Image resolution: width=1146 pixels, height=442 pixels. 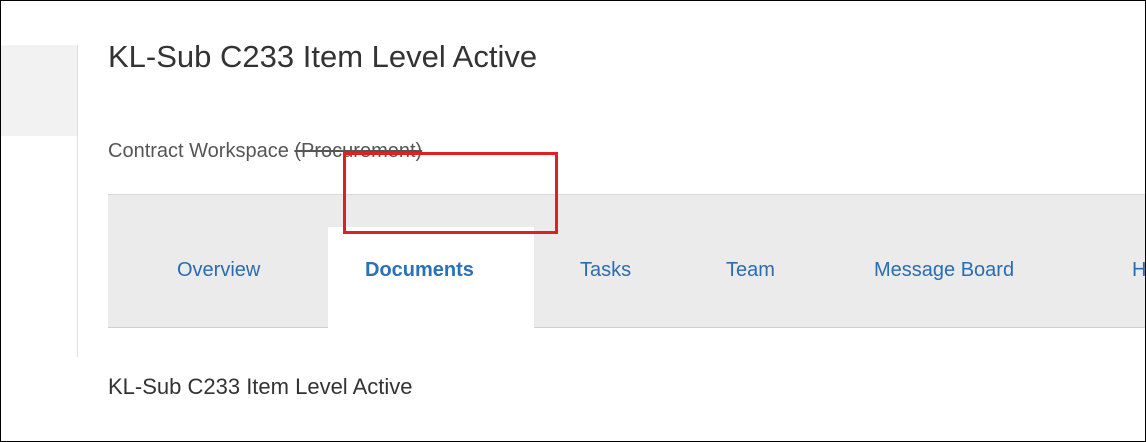 What do you see at coordinates (1138, 270) in the screenshot?
I see `tab-history-truncated: H` at bounding box center [1138, 270].